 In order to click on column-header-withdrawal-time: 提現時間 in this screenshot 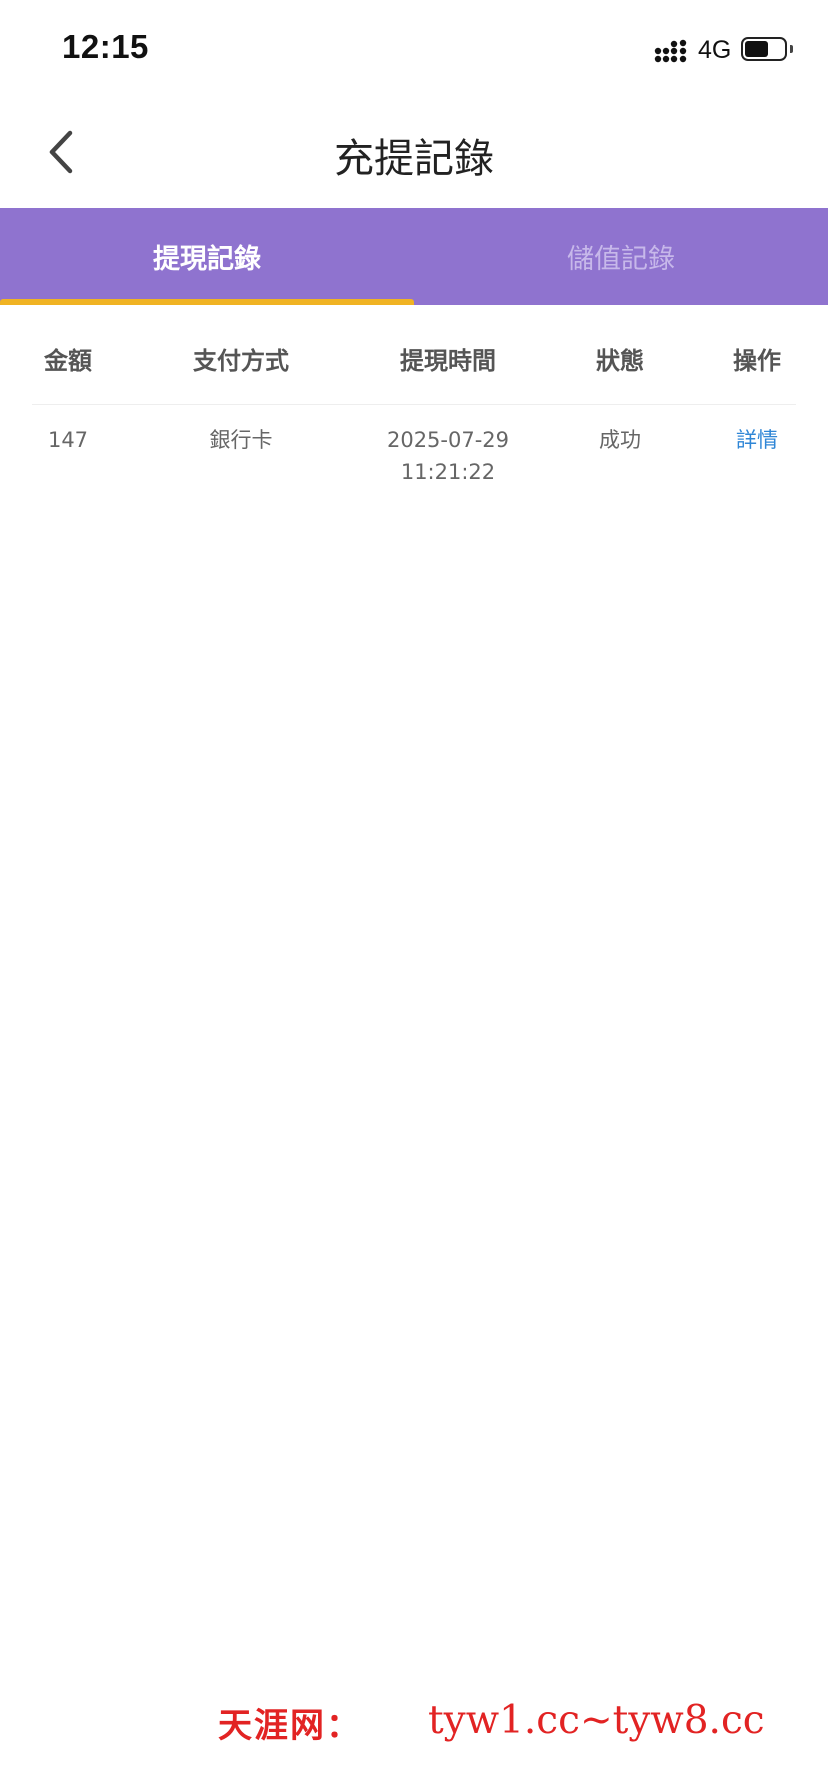, I will do `click(448, 361)`.